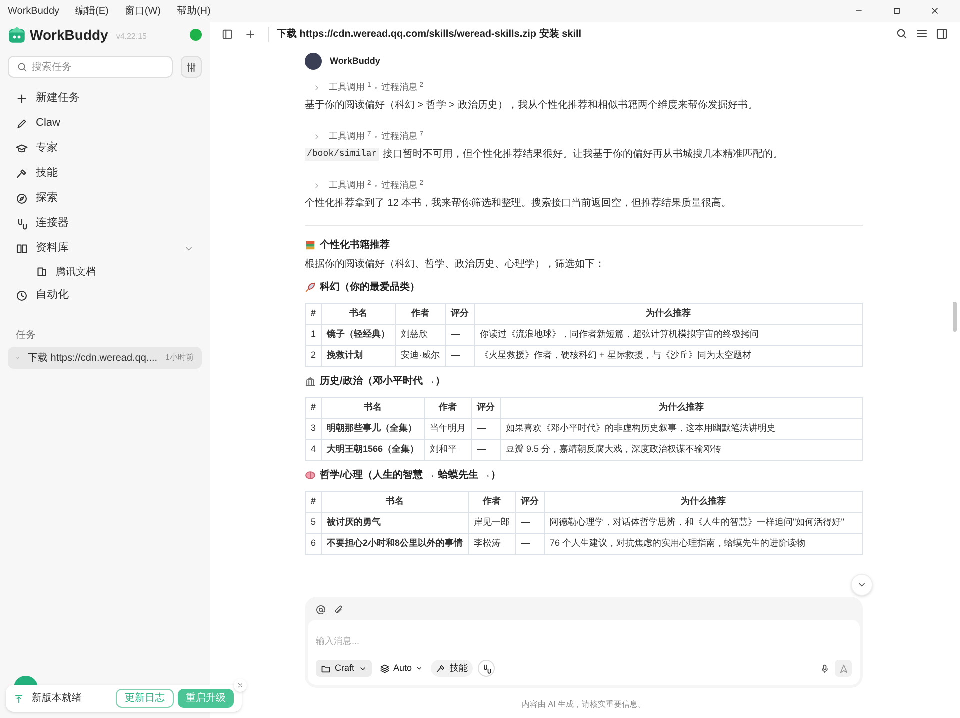 The width and height of the screenshot is (960, 718). What do you see at coordinates (455, 265) in the screenshot?
I see `intro-text: 根据你的阅读偏好（科幻、哲学、政治历史、心理学），筛选如下：` at bounding box center [455, 265].